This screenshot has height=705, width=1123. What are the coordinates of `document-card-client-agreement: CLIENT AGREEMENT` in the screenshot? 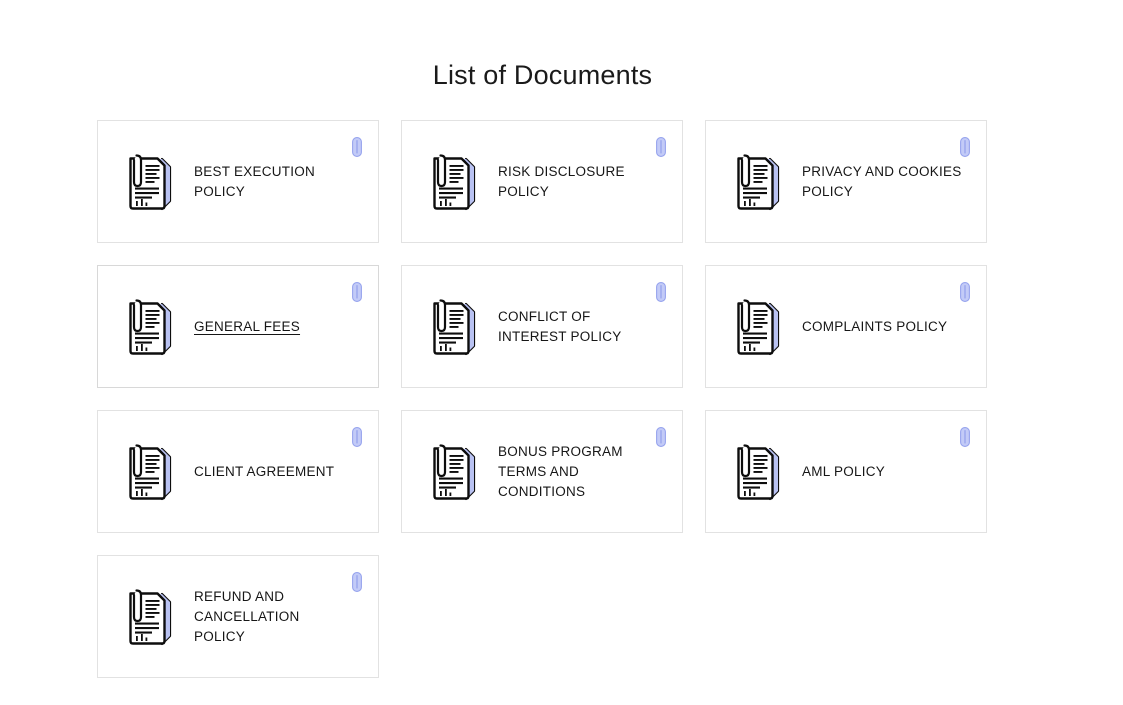 It's located at (238, 471).